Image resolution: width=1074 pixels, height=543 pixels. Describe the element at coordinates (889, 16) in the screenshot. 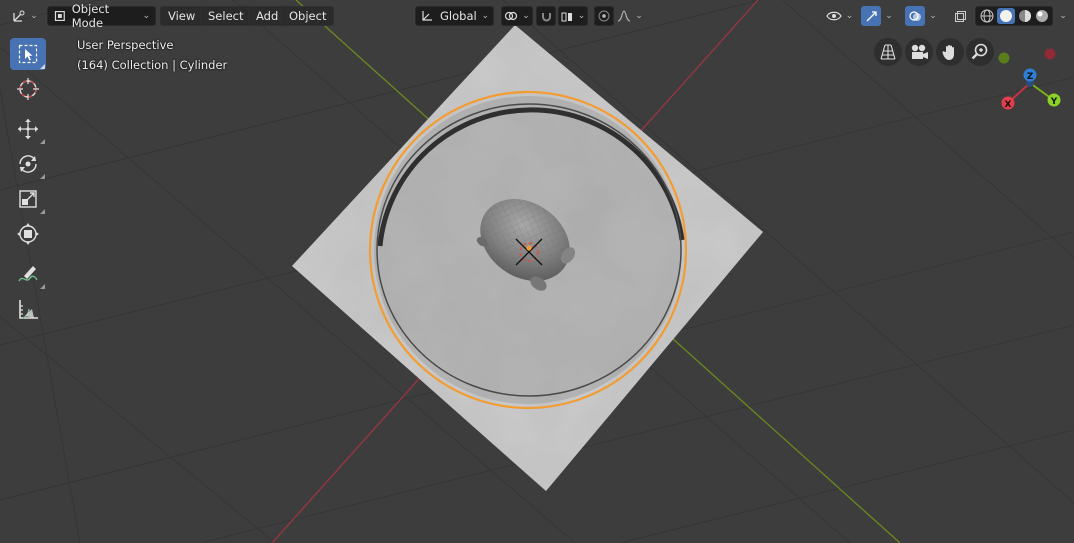

I see `gizmo-dropdown: ⌄` at that location.